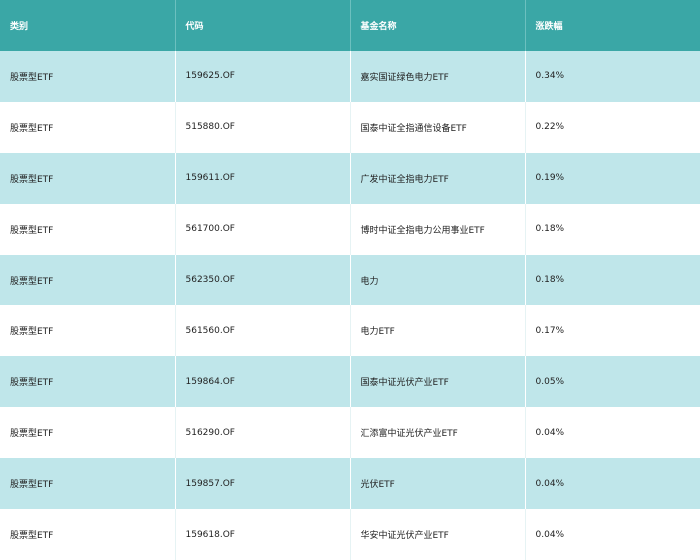  What do you see at coordinates (612, 331) in the screenshot?
I see `cell-change: 0.17%` at bounding box center [612, 331].